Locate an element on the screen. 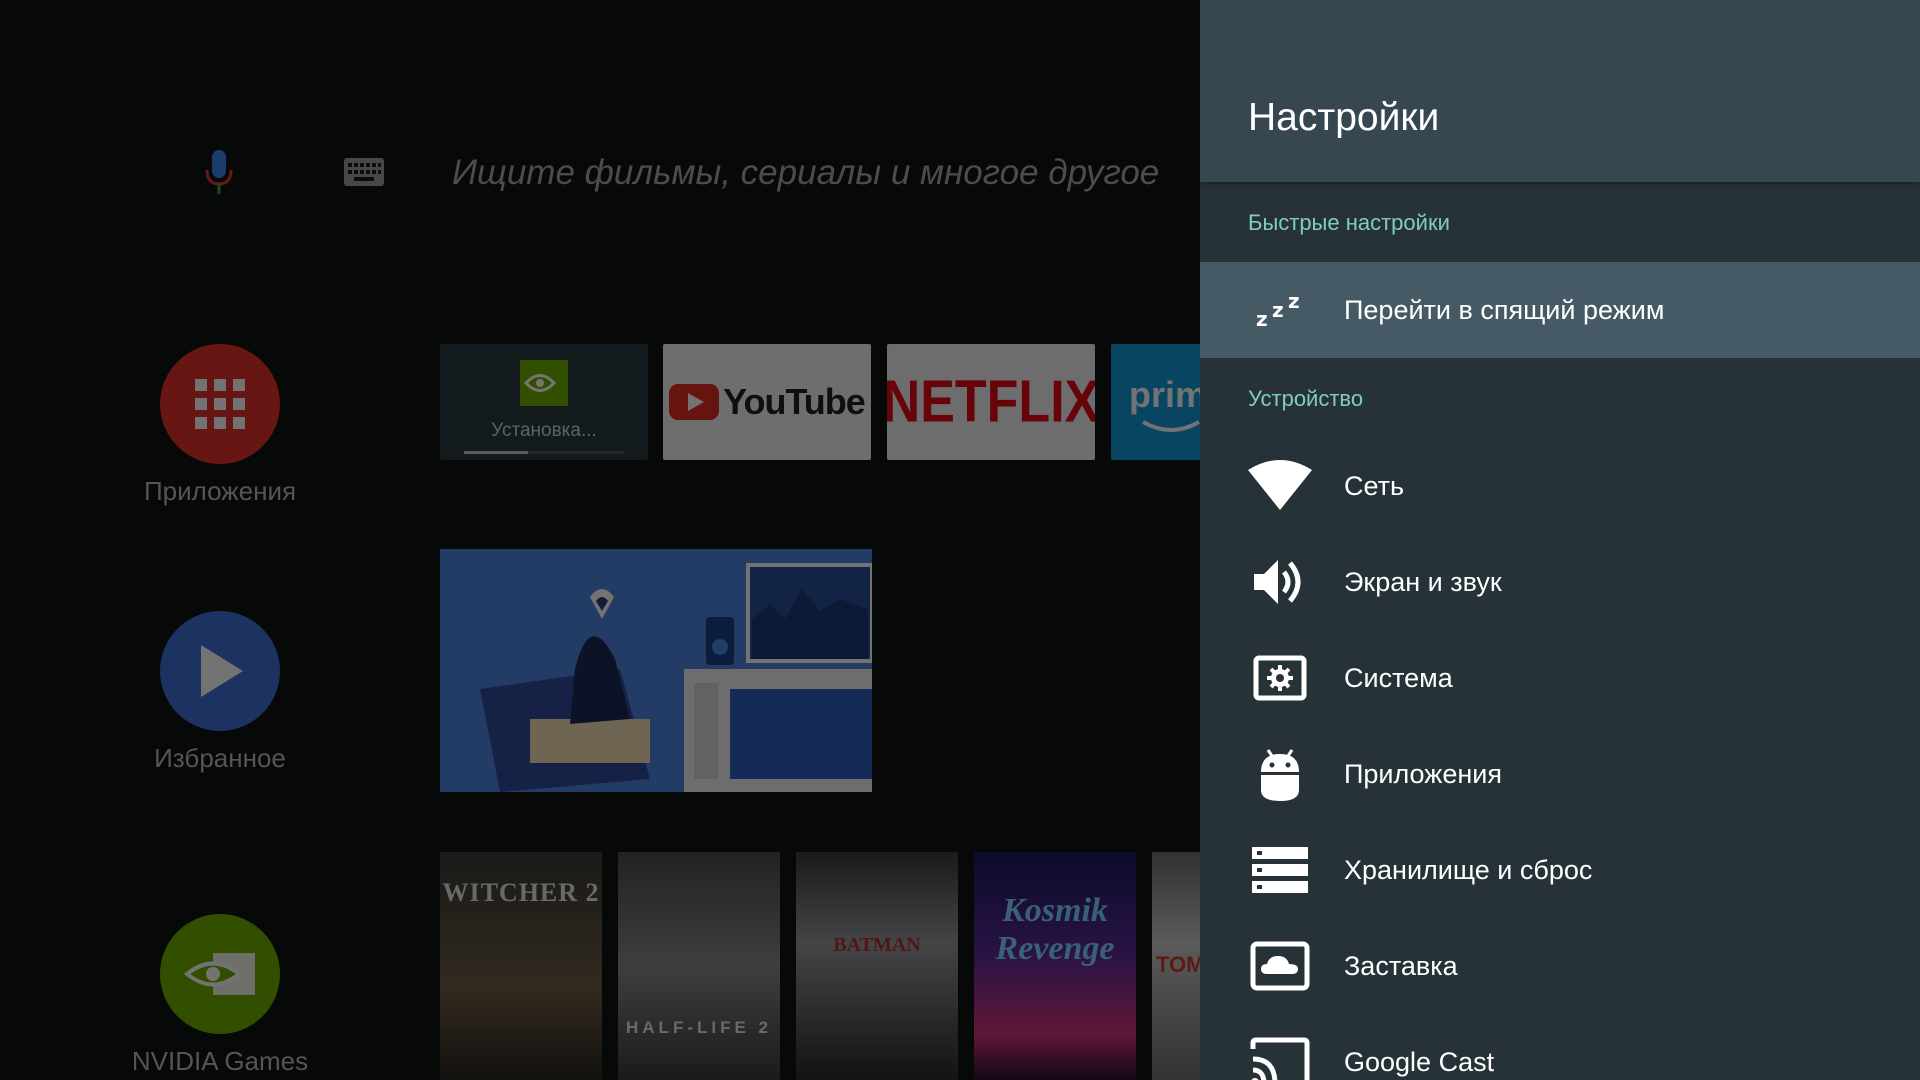  game-title: TOM is located at coordinates (1178, 964).